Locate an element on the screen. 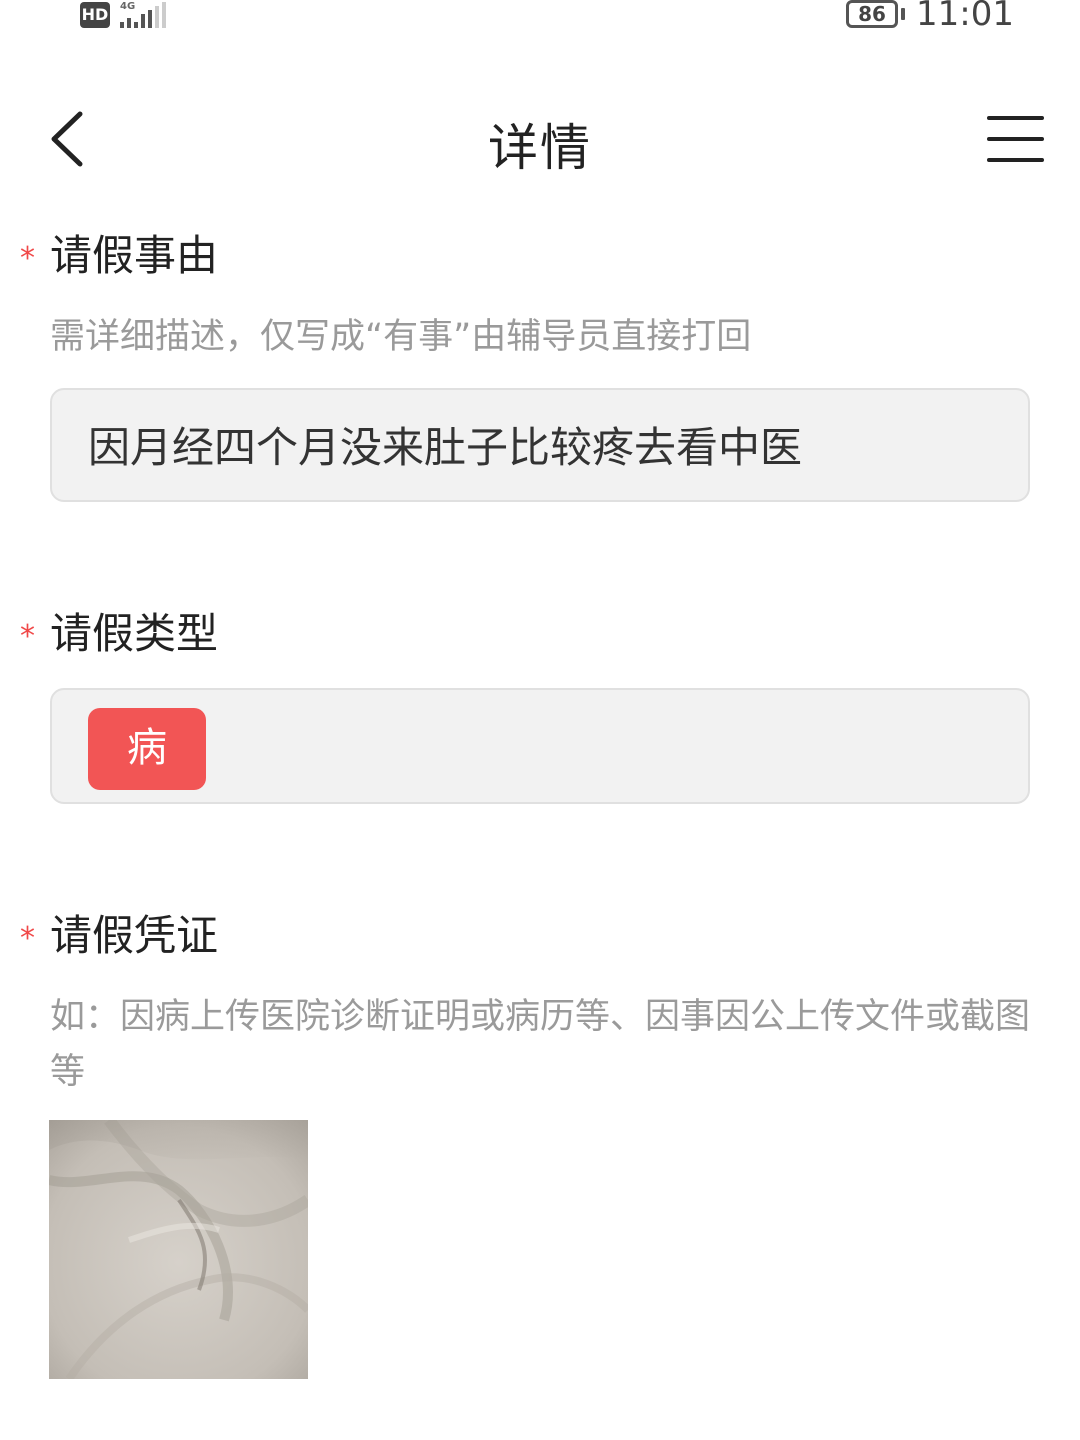 The height and width of the screenshot is (1440, 1080). page-title: 详情 is located at coordinates (540, 148).